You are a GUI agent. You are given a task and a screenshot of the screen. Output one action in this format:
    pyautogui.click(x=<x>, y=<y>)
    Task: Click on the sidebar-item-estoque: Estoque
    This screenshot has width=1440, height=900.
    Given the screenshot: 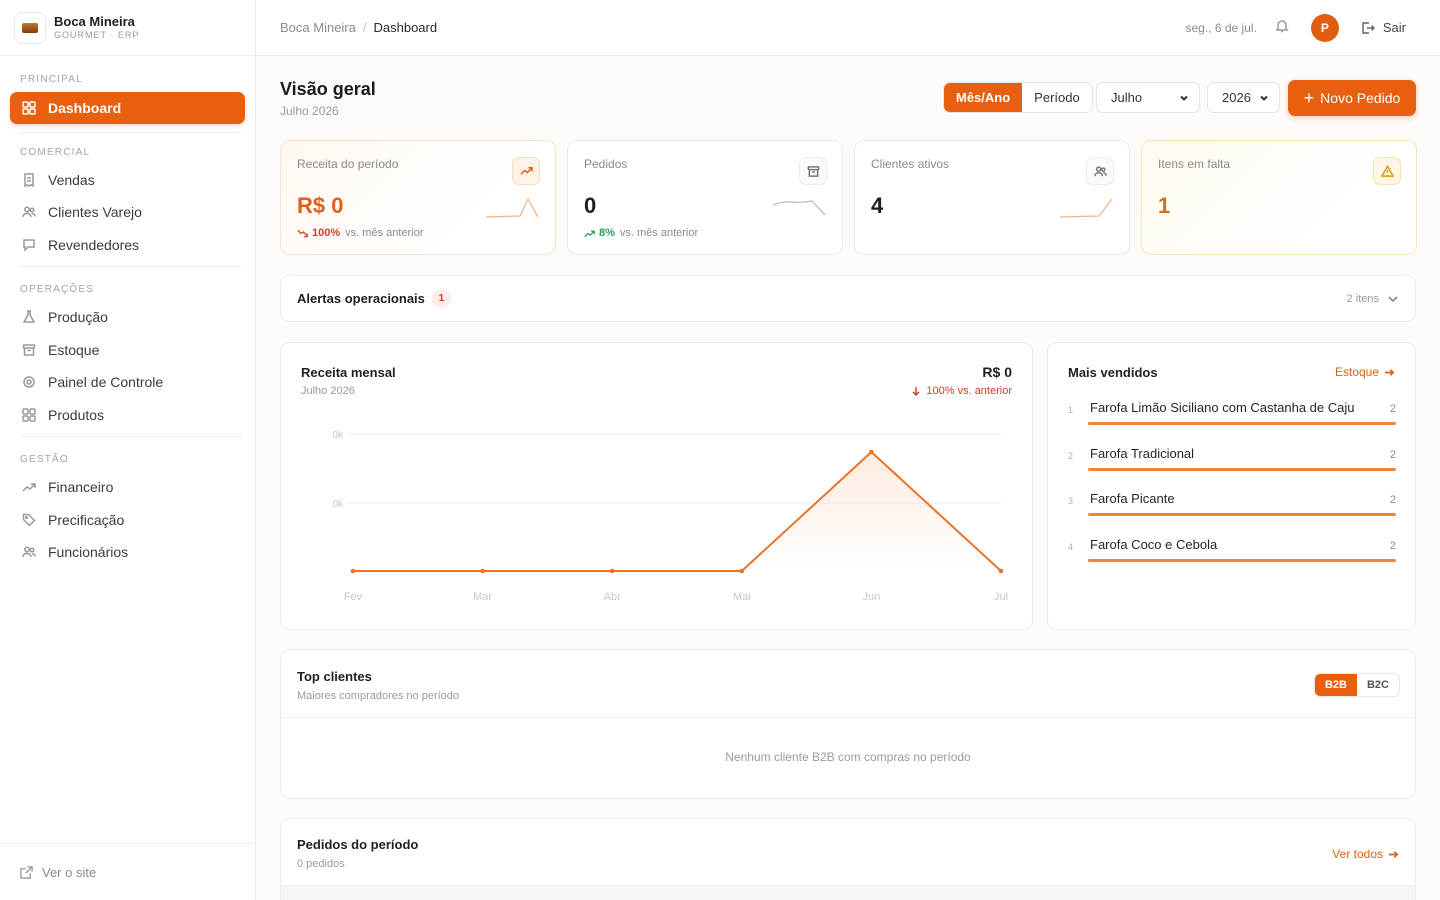 What is the action you would take?
    pyautogui.click(x=127, y=350)
    